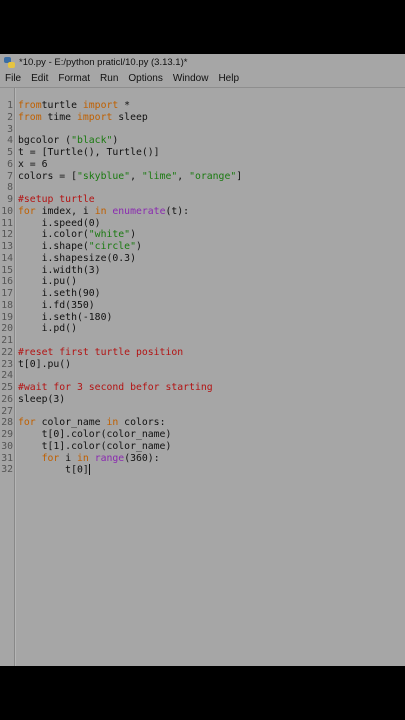 This screenshot has width=405, height=720. Describe the element at coordinates (53, 246) in the screenshot. I see `code-token: i.shape(` at that location.